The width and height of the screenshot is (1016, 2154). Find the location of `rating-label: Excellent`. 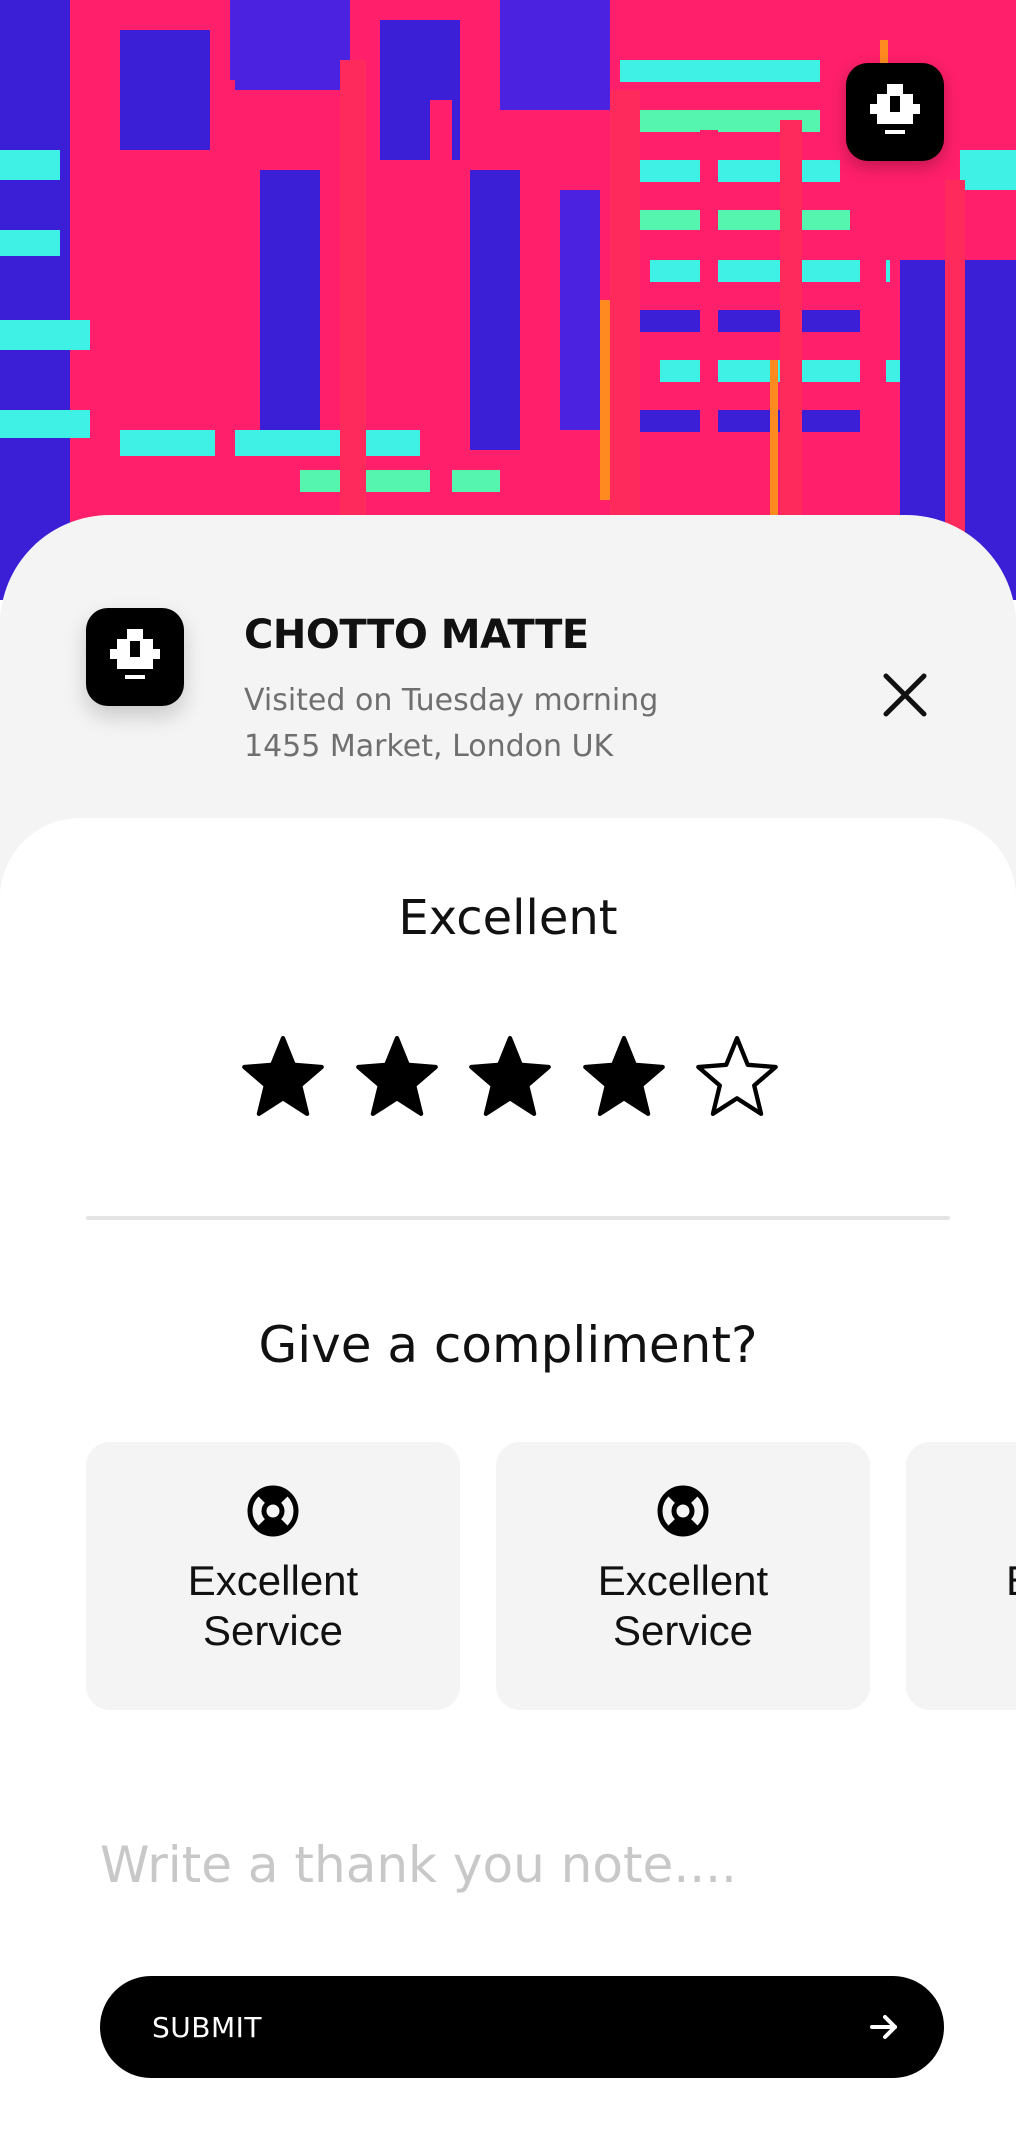

rating-label: Excellent is located at coordinates (508, 918).